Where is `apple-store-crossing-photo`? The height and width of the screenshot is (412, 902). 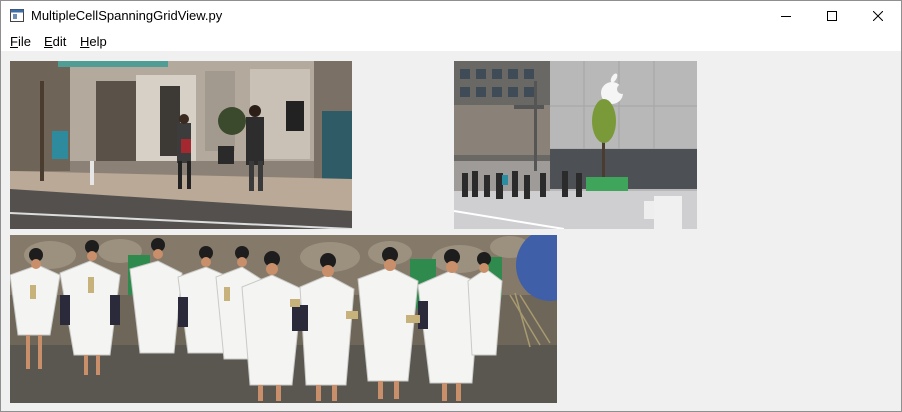
apple-store-crossing-photo is located at coordinates (575, 145).